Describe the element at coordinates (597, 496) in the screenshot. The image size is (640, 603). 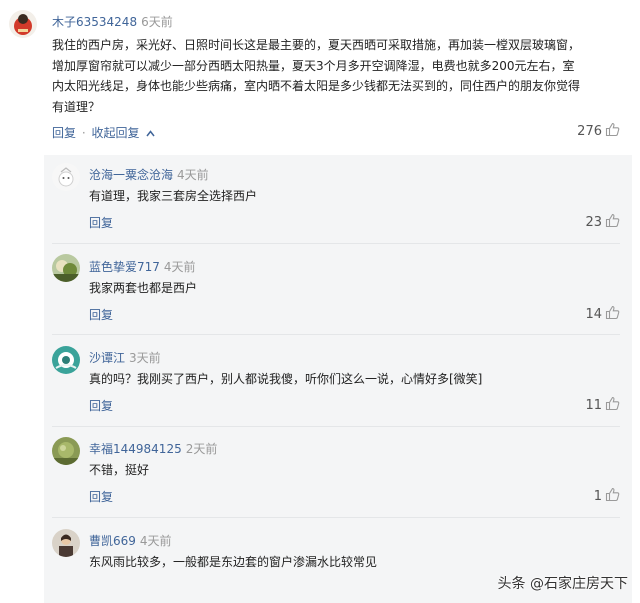
I see `like-count: 1` at that location.